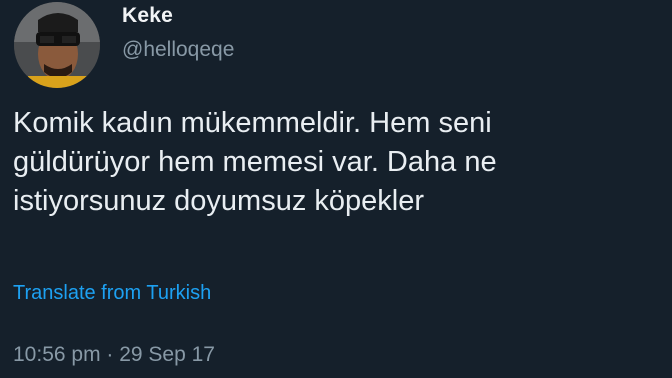 The width and height of the screenshot is (672, 378). I want to click on avatar-image, so click(57, 45).